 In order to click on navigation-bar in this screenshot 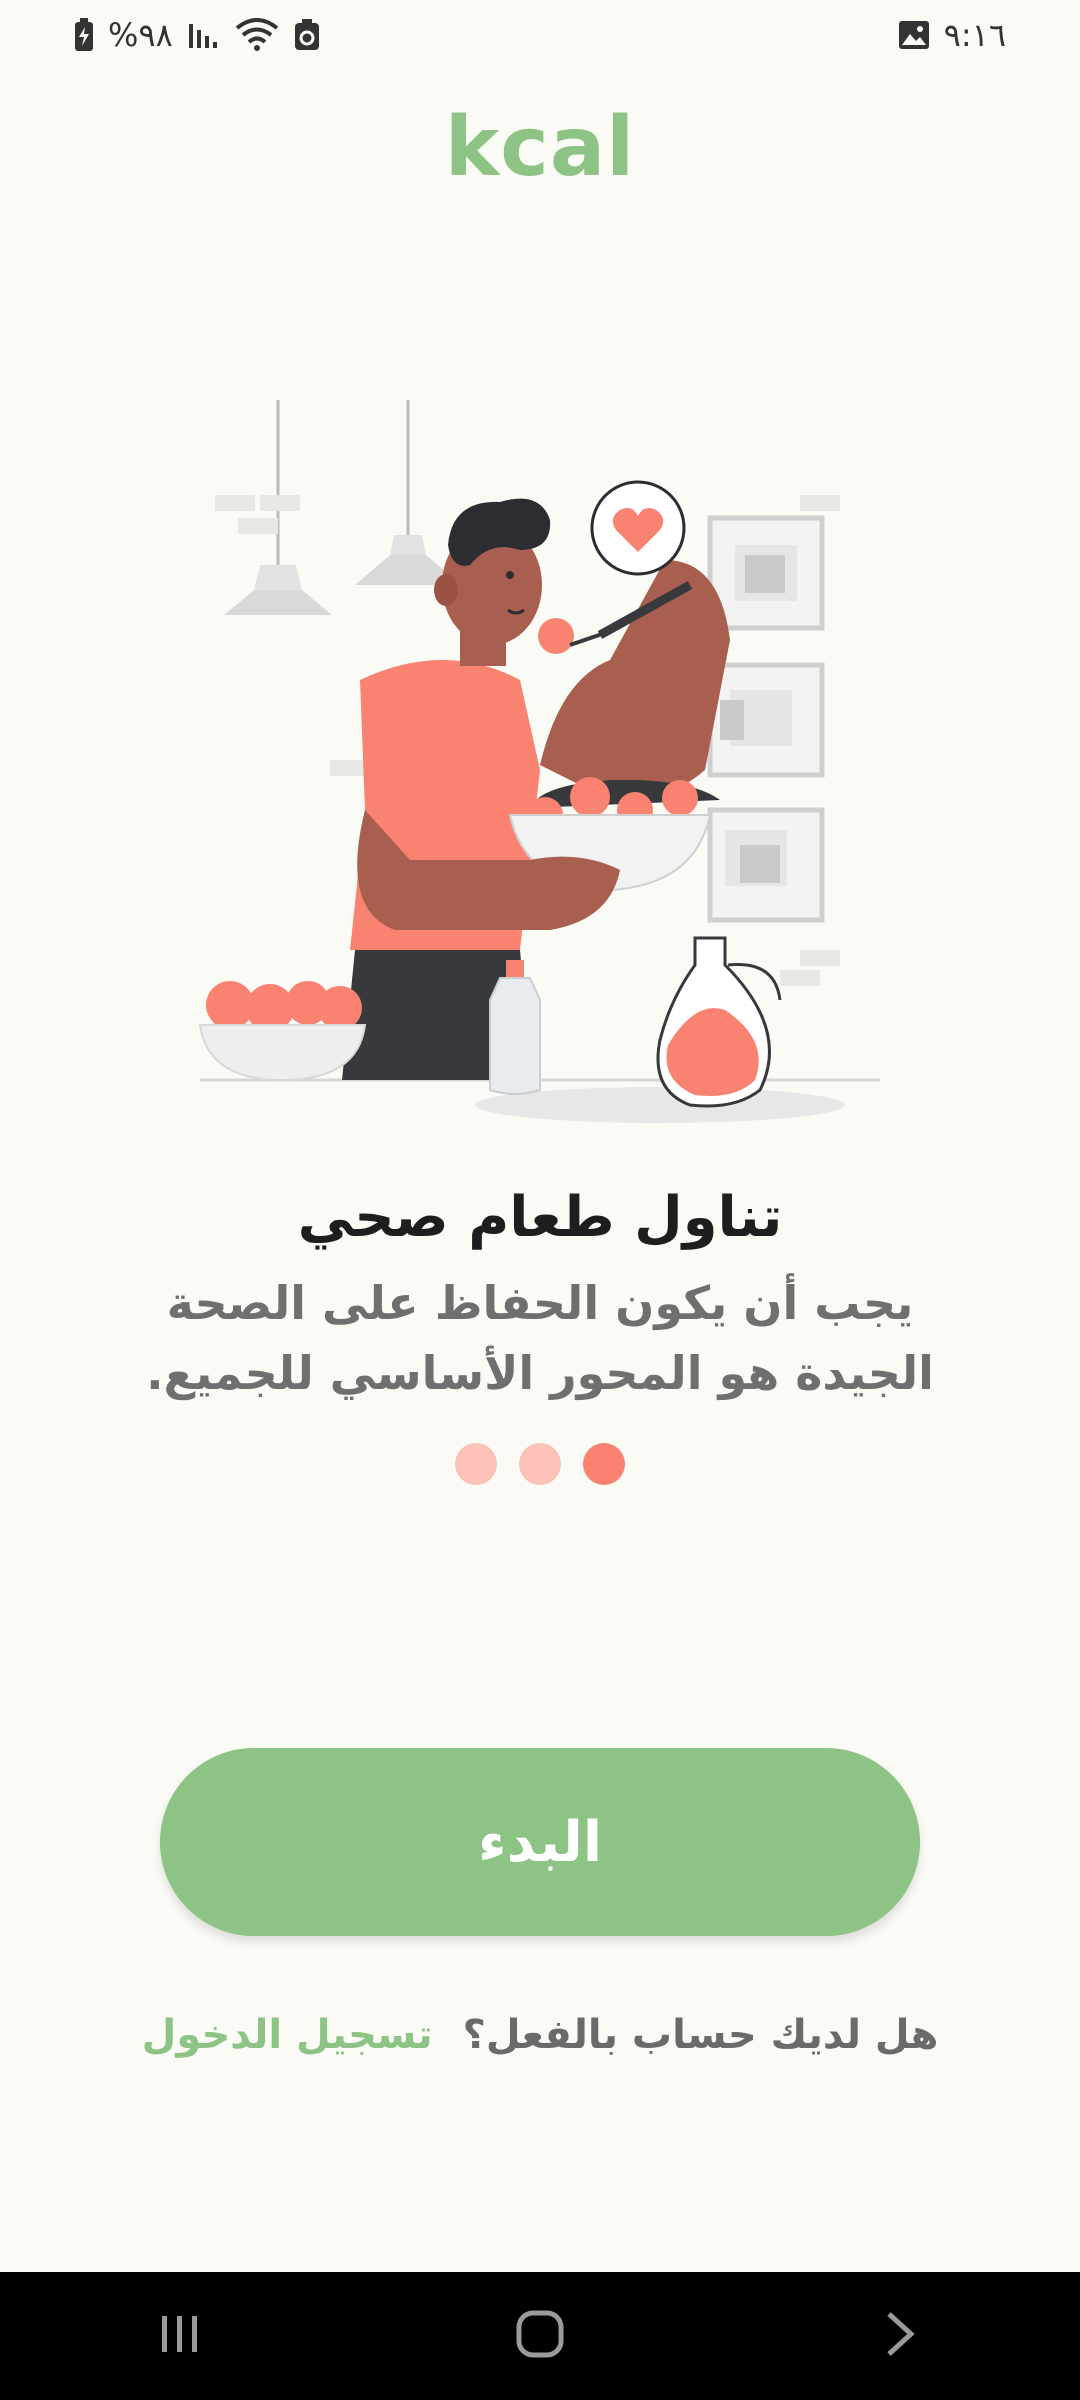, I will do `click(540, 2336)`.